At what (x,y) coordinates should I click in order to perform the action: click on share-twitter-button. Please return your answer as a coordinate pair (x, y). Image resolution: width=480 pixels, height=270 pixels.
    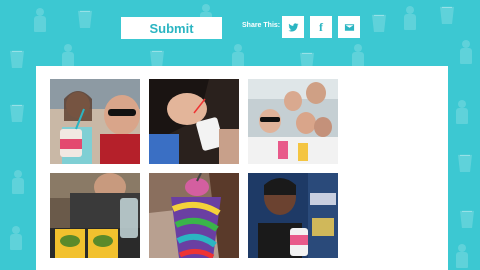
    Looking at the image, I should click on (293, 27).